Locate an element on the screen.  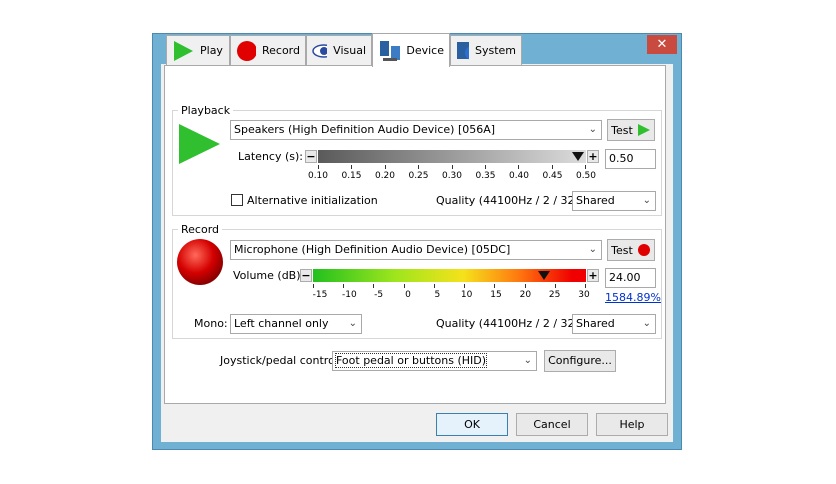
latency-tick-label: 0.20 is located at coordinates (385, 176).